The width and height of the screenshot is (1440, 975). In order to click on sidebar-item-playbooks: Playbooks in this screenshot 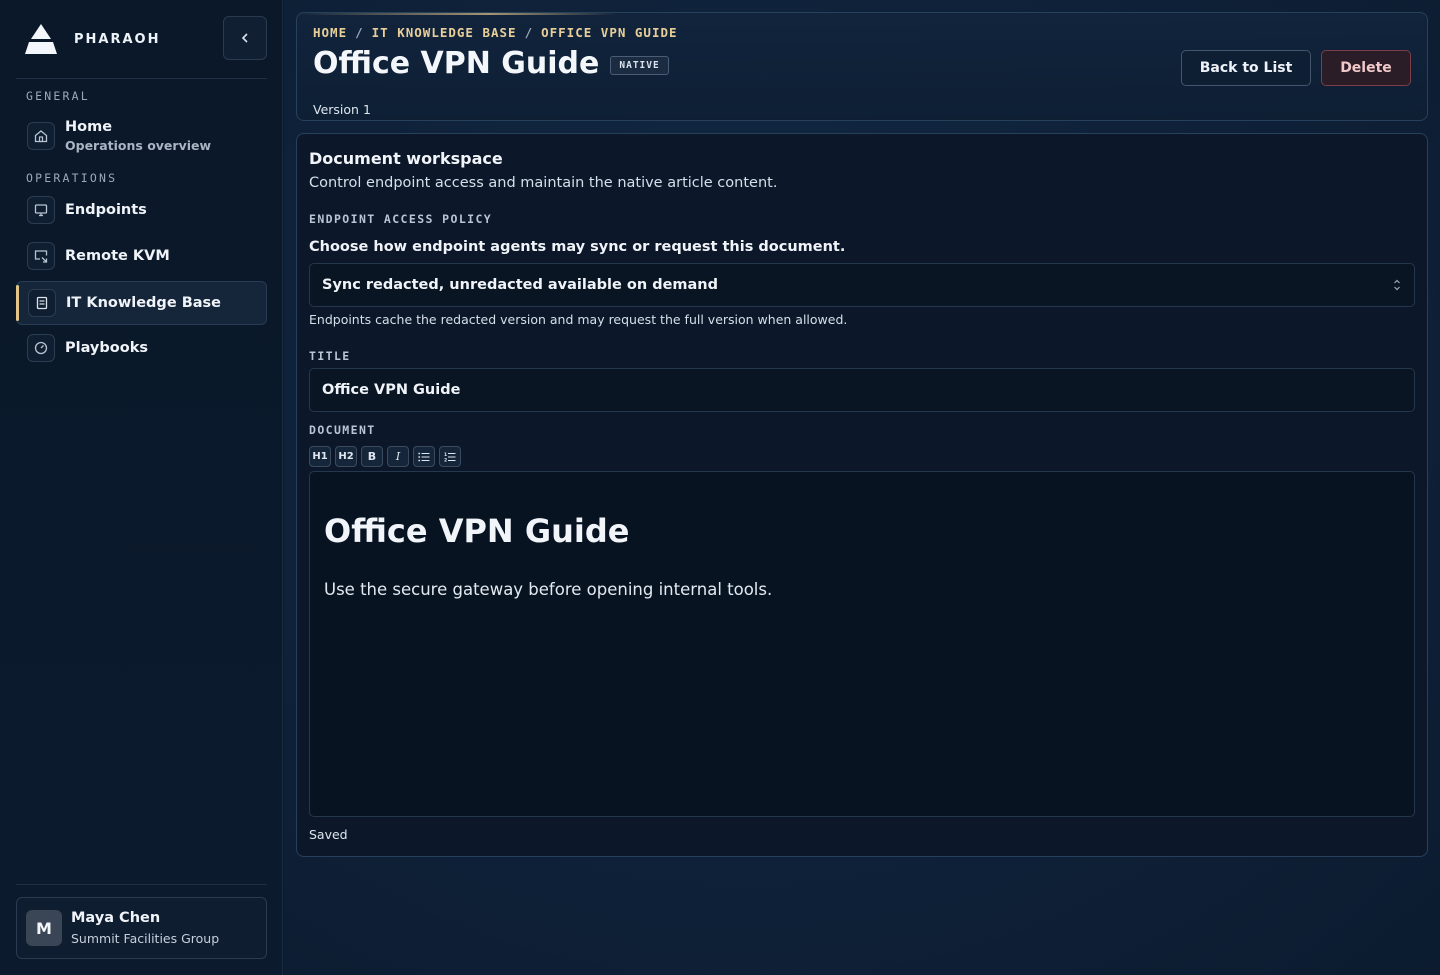, I will do `click(141, 348)`.